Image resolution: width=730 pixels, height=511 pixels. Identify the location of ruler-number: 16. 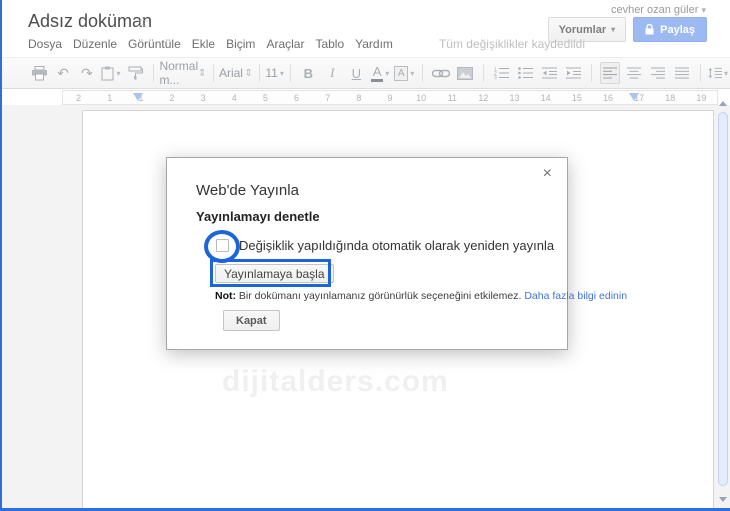
(608, 97).